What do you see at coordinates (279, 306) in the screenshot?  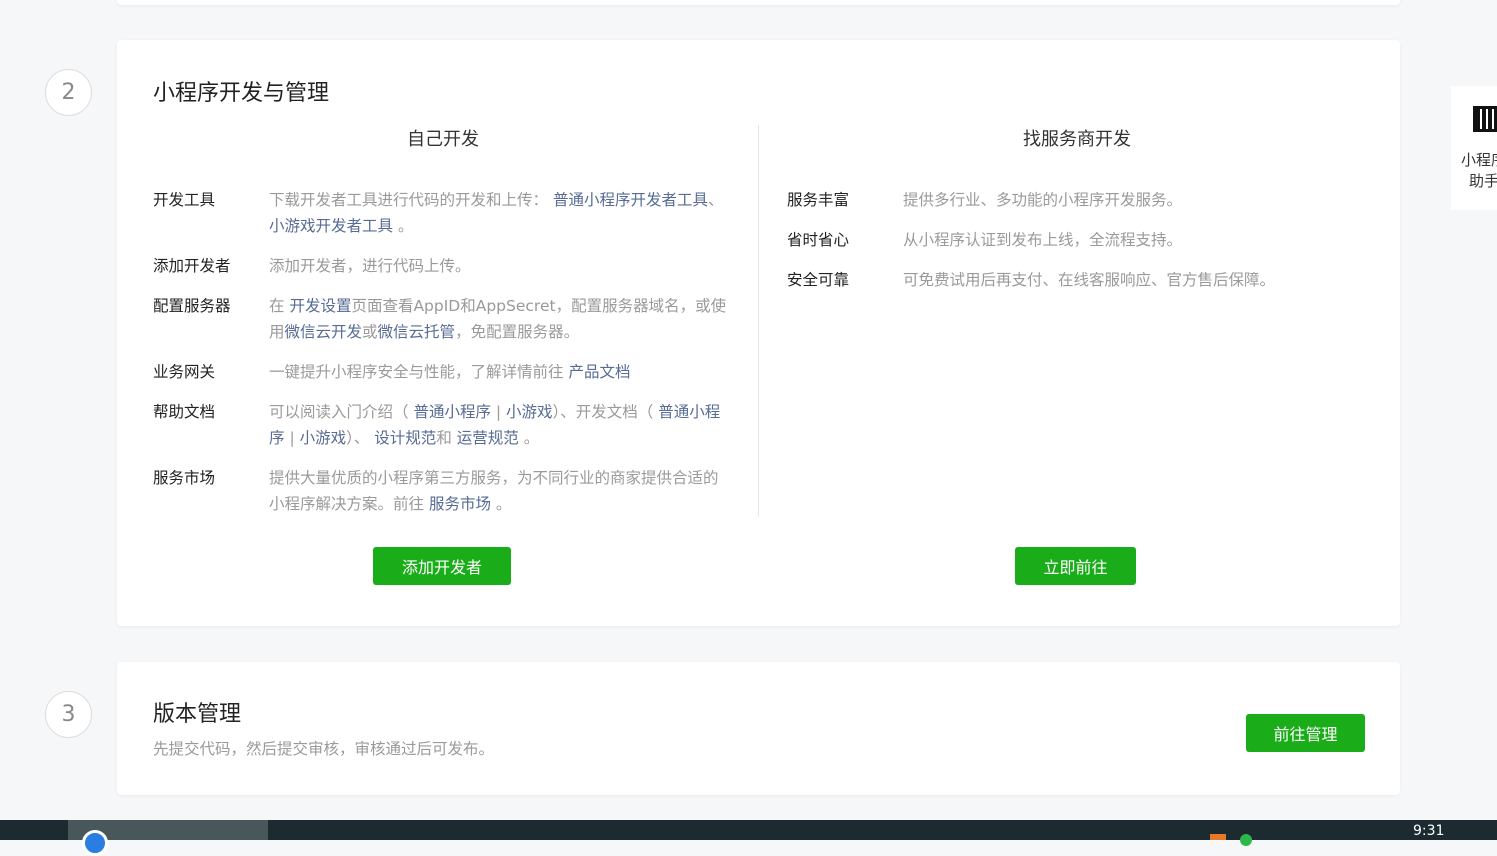 I see `text-segment: 在` at bounding box center [279, 306].